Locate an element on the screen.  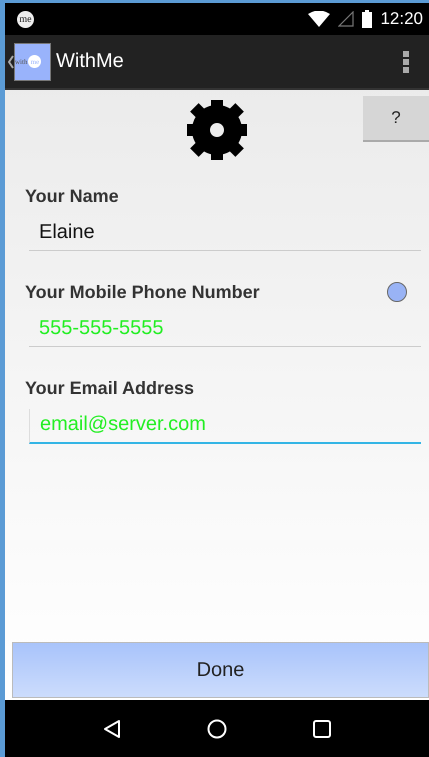
overflow-menu-icon is located at coordinates (406, 61).